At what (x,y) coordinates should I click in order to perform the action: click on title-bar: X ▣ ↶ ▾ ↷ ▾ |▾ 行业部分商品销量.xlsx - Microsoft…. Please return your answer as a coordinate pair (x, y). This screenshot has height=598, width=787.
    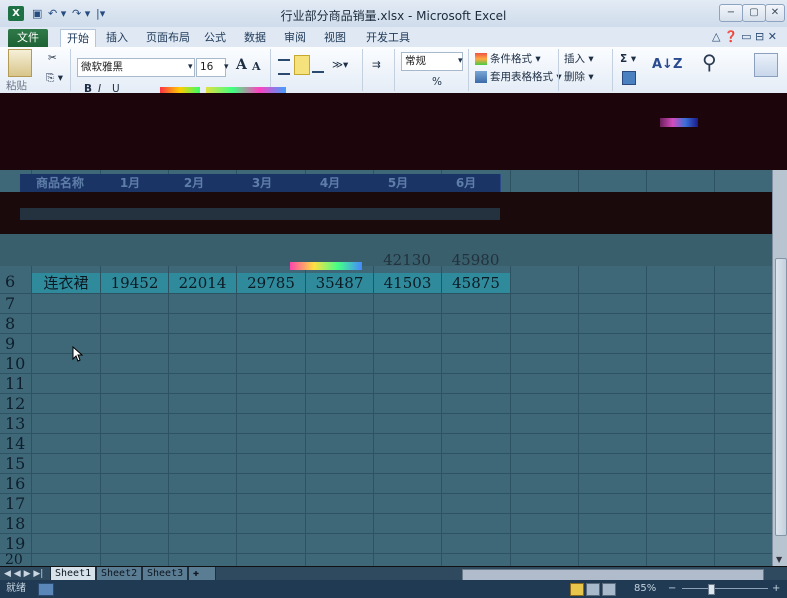
    Looking at the image, I should click on (393, 14).